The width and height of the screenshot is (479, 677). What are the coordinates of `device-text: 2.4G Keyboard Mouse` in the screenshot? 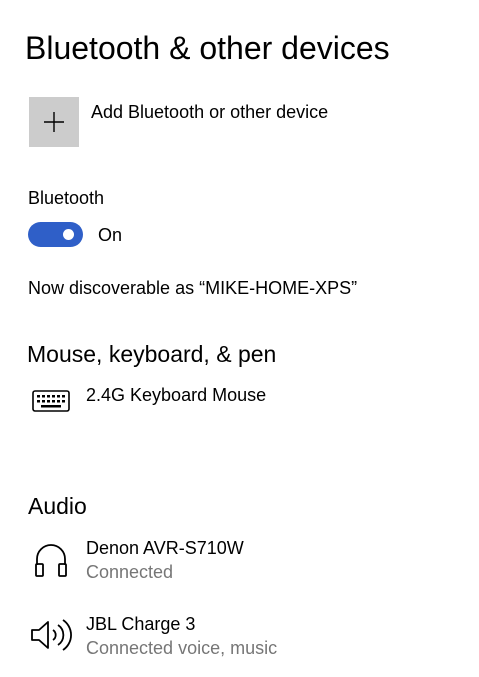 It's located at (176, 395).